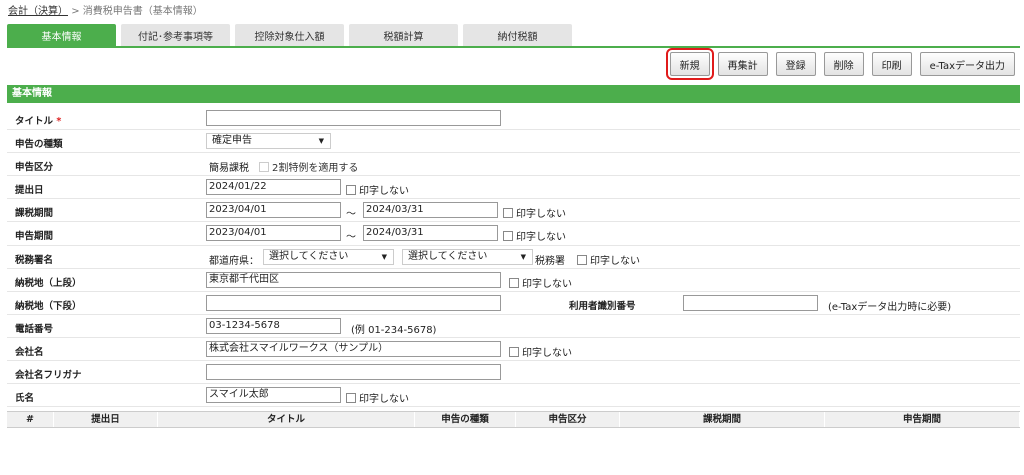  What do you see at coordinates (689, 64) in the screenshot?
I see `new-button: 新規` at bounding box center [689, 64].